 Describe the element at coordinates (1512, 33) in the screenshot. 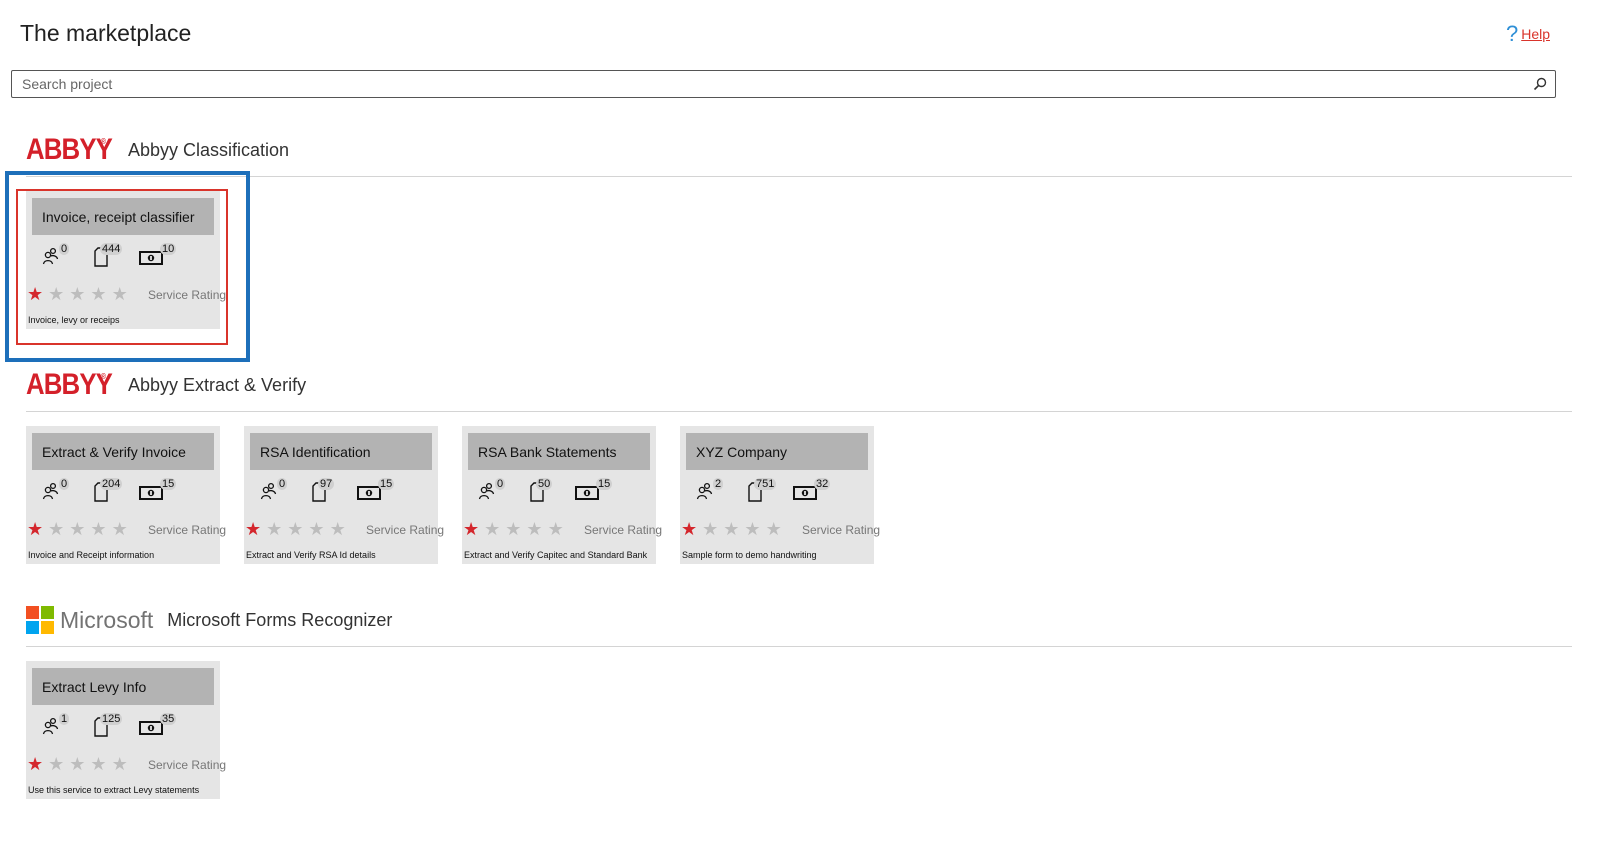

I see `help-icon: ?` at that location.